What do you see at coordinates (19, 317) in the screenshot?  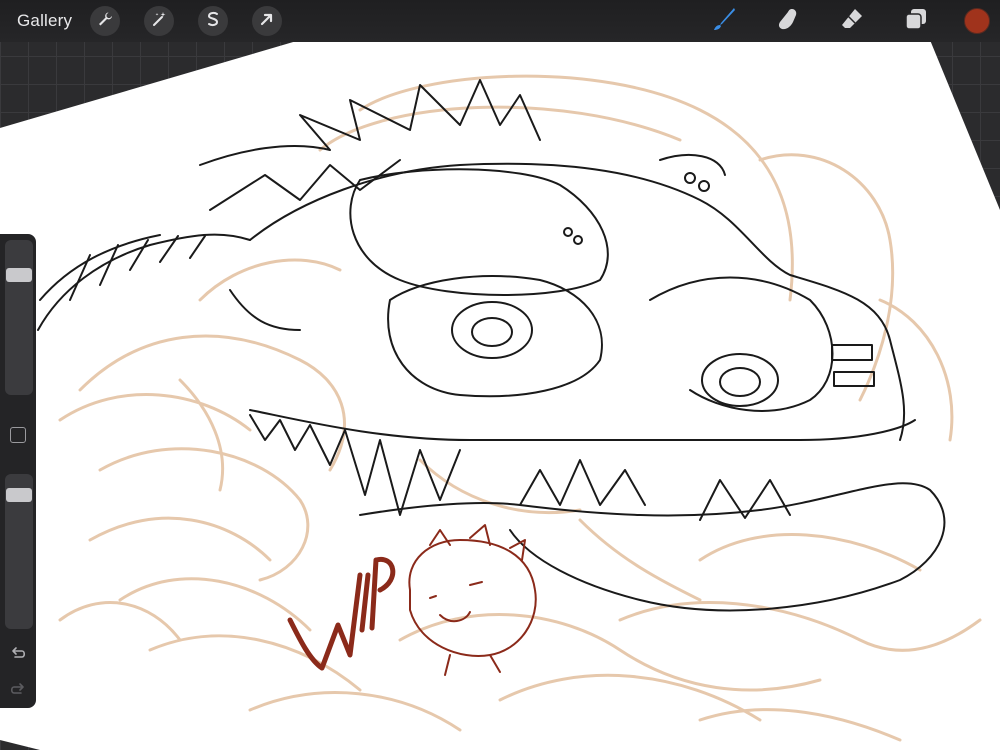 I see `brush-size-slider` at bounding box center [19, 317].